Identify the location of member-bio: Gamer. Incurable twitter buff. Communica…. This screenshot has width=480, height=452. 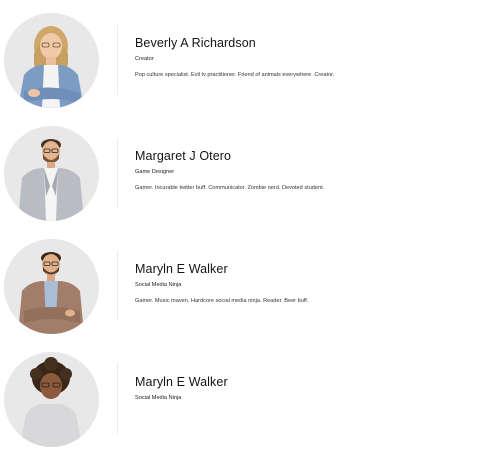
(230, 188).